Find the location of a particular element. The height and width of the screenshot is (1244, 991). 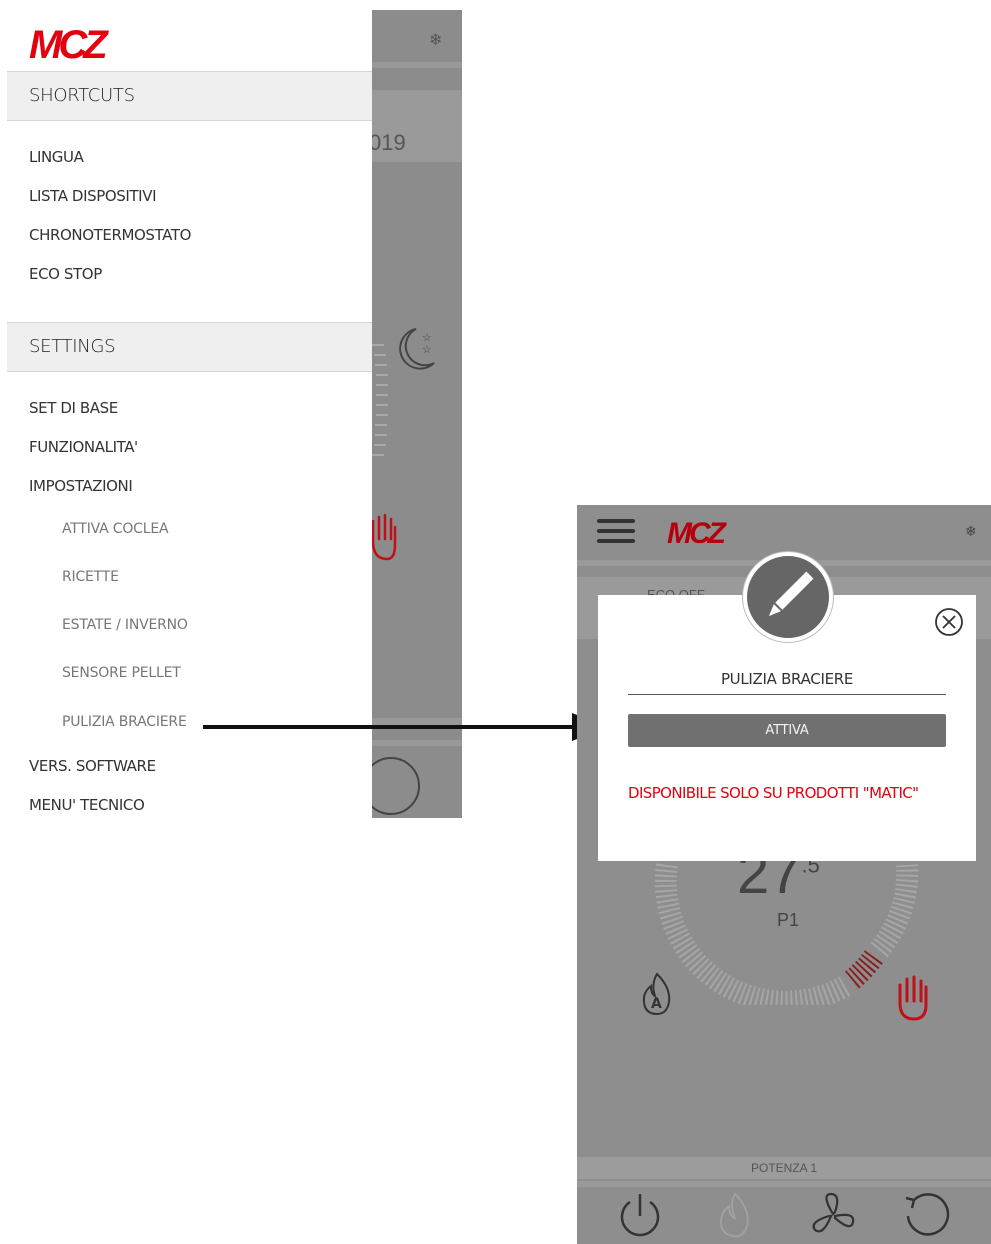

divider is located at coordinates (784, 1184).